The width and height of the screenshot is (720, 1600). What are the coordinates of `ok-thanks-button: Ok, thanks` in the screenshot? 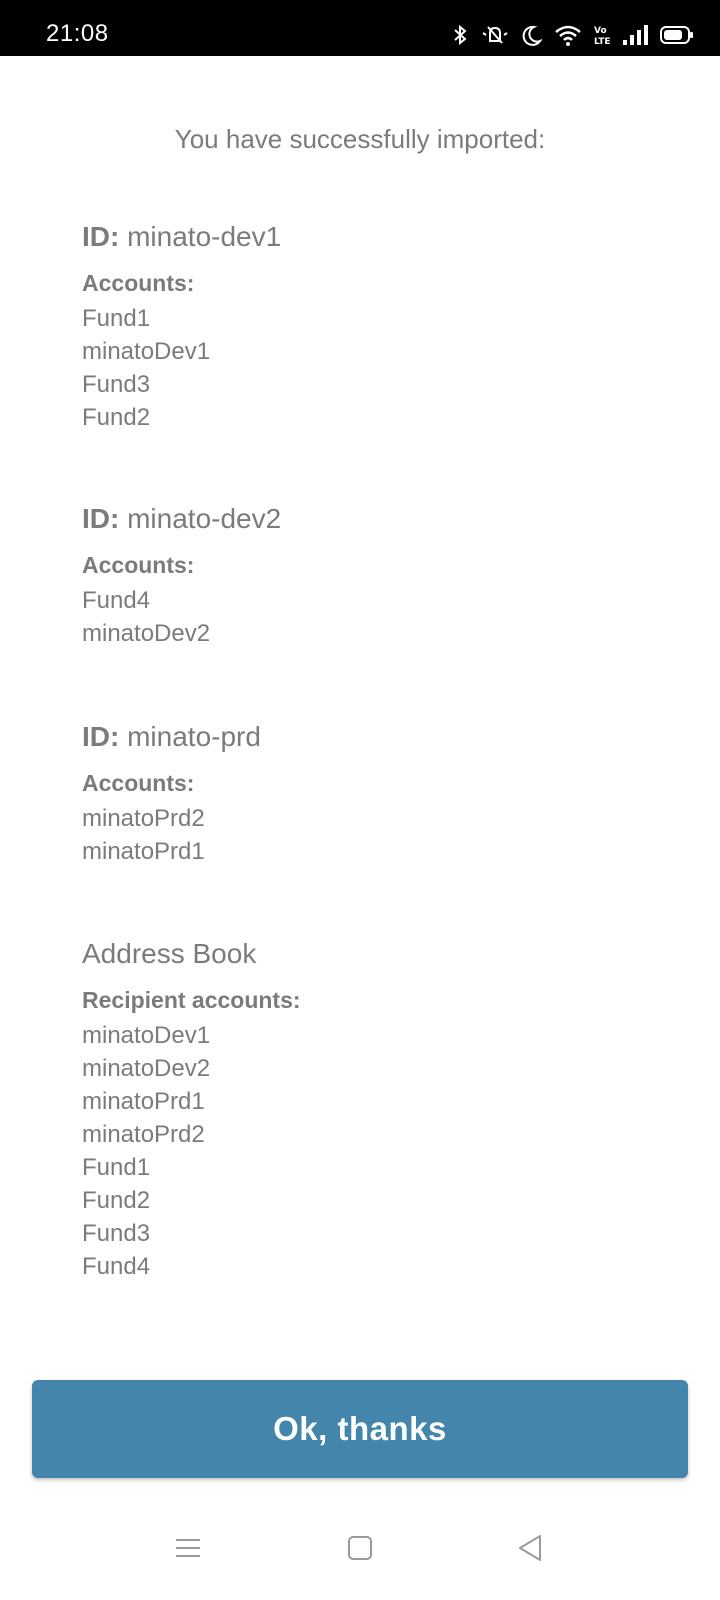 It's located at (360, 1429).